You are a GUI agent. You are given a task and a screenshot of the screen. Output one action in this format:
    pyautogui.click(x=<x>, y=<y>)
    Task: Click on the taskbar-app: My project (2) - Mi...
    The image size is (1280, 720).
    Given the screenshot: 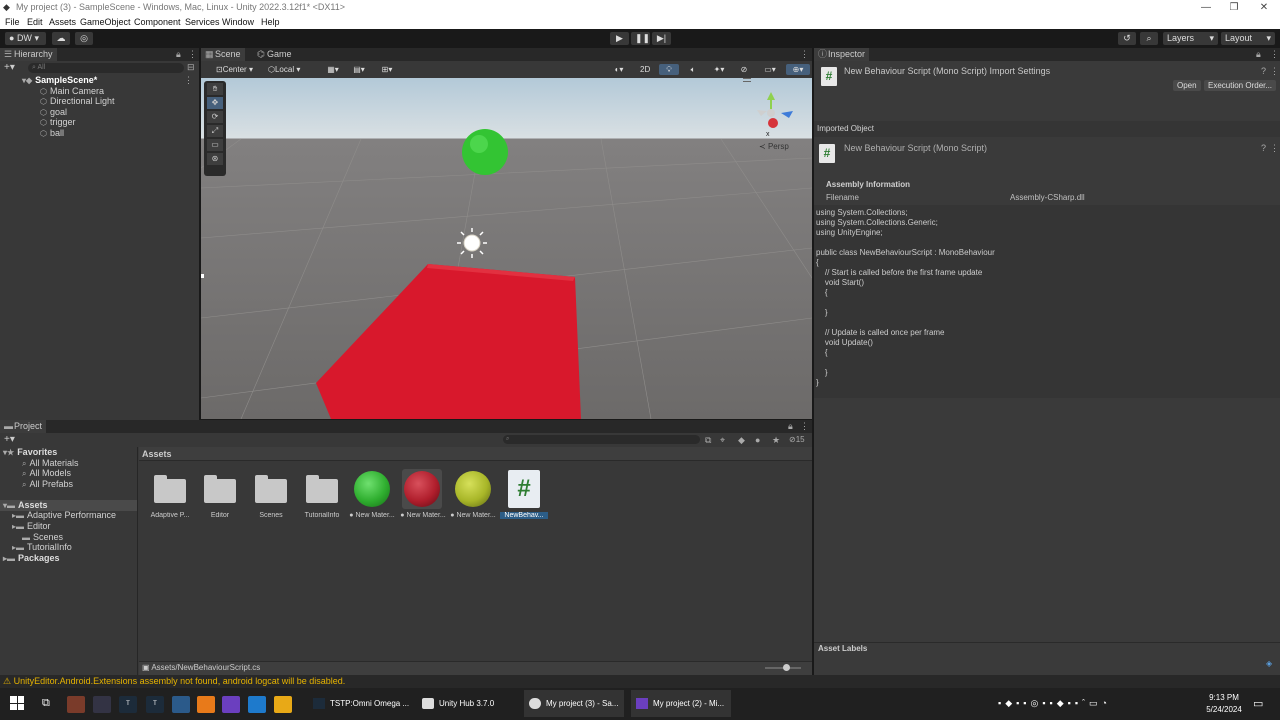 What is the action you would take?
    pyautogui.click(x=681, y=703)
    